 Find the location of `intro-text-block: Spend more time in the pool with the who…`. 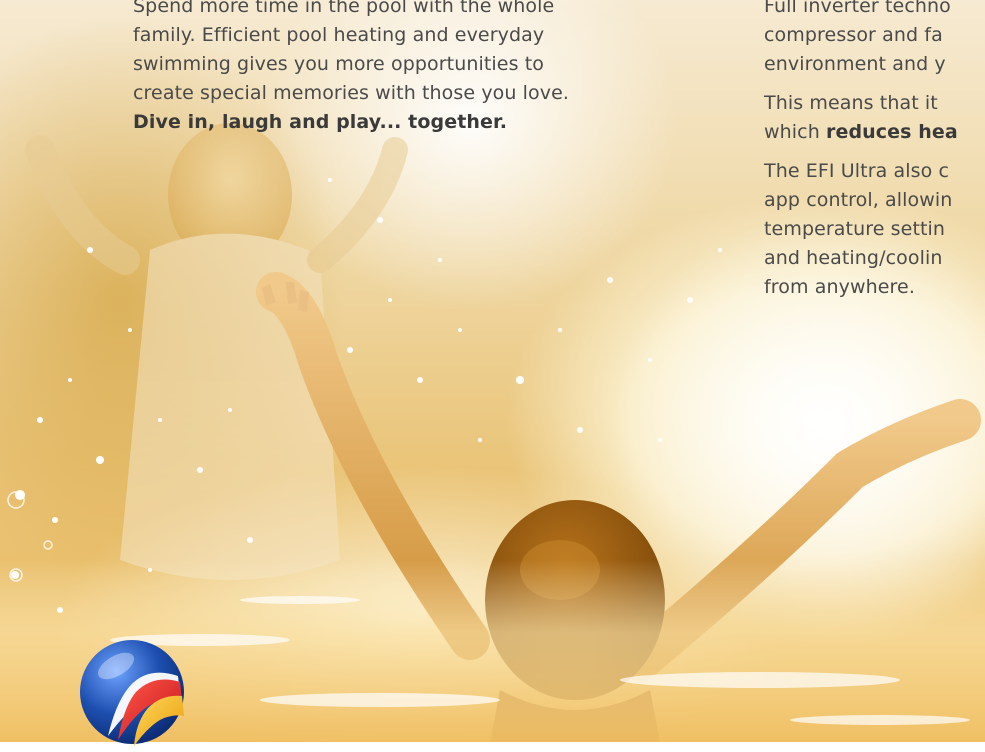

intro-text-block: Spend more time in the pool with the who… is located at coordinates (413, 73).